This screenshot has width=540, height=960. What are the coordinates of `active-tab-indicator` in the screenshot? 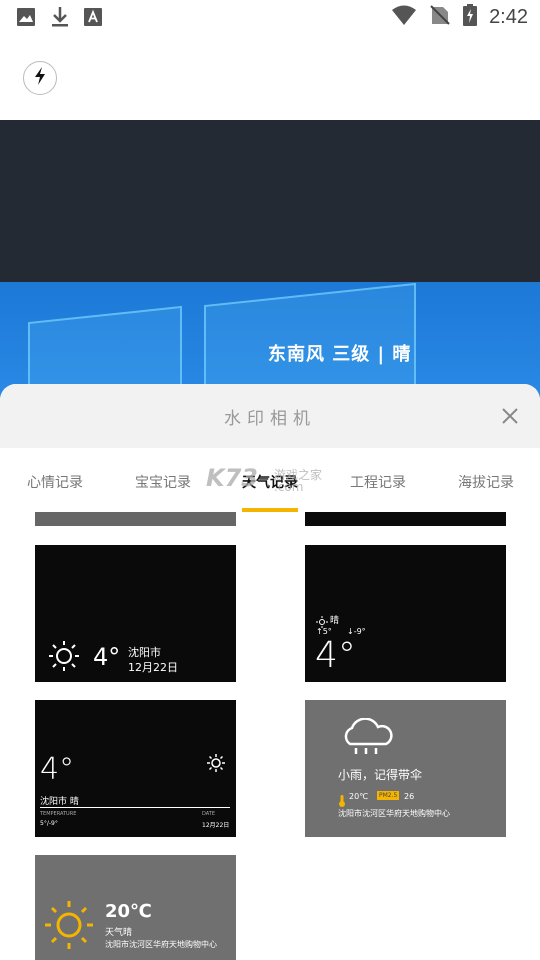 It's located at (270, 510).